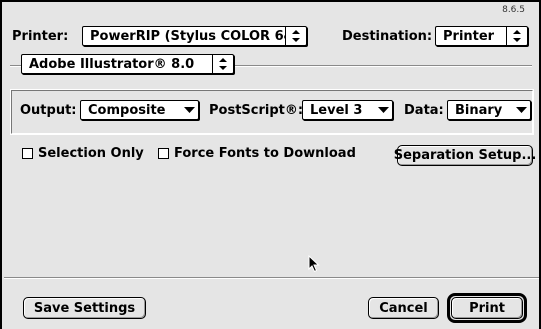 This screenshot has height=329, width=541. I want to click on destination-value: Printer, so click(469, 36).